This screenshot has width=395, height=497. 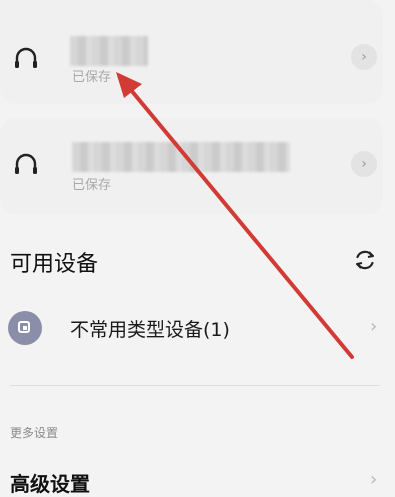 I want to click on advanced-settings-label: 高级设置, so click(x=50, y=484).